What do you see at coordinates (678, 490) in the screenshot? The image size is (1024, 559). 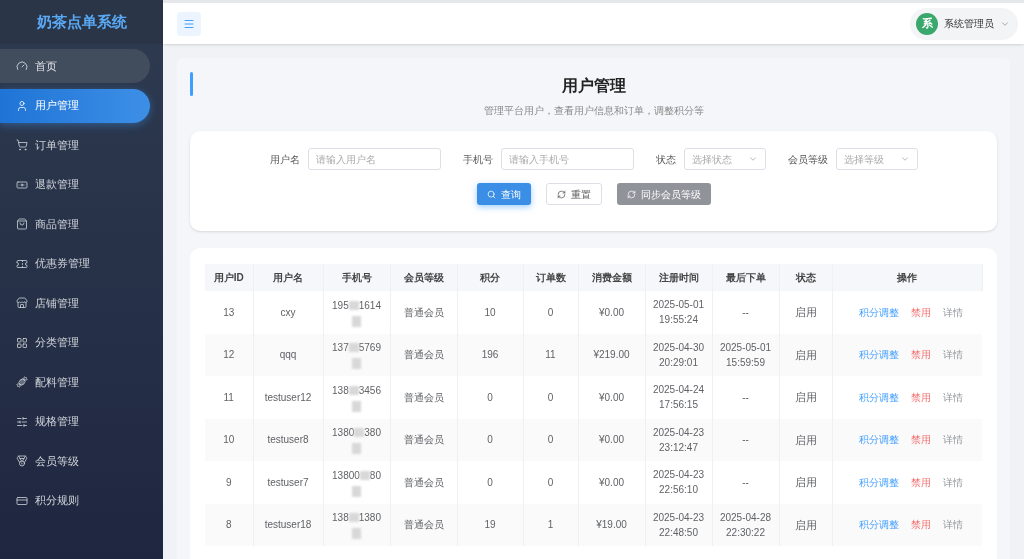 I see `date-text: 22:56:10` at bounding box center [678, 490].